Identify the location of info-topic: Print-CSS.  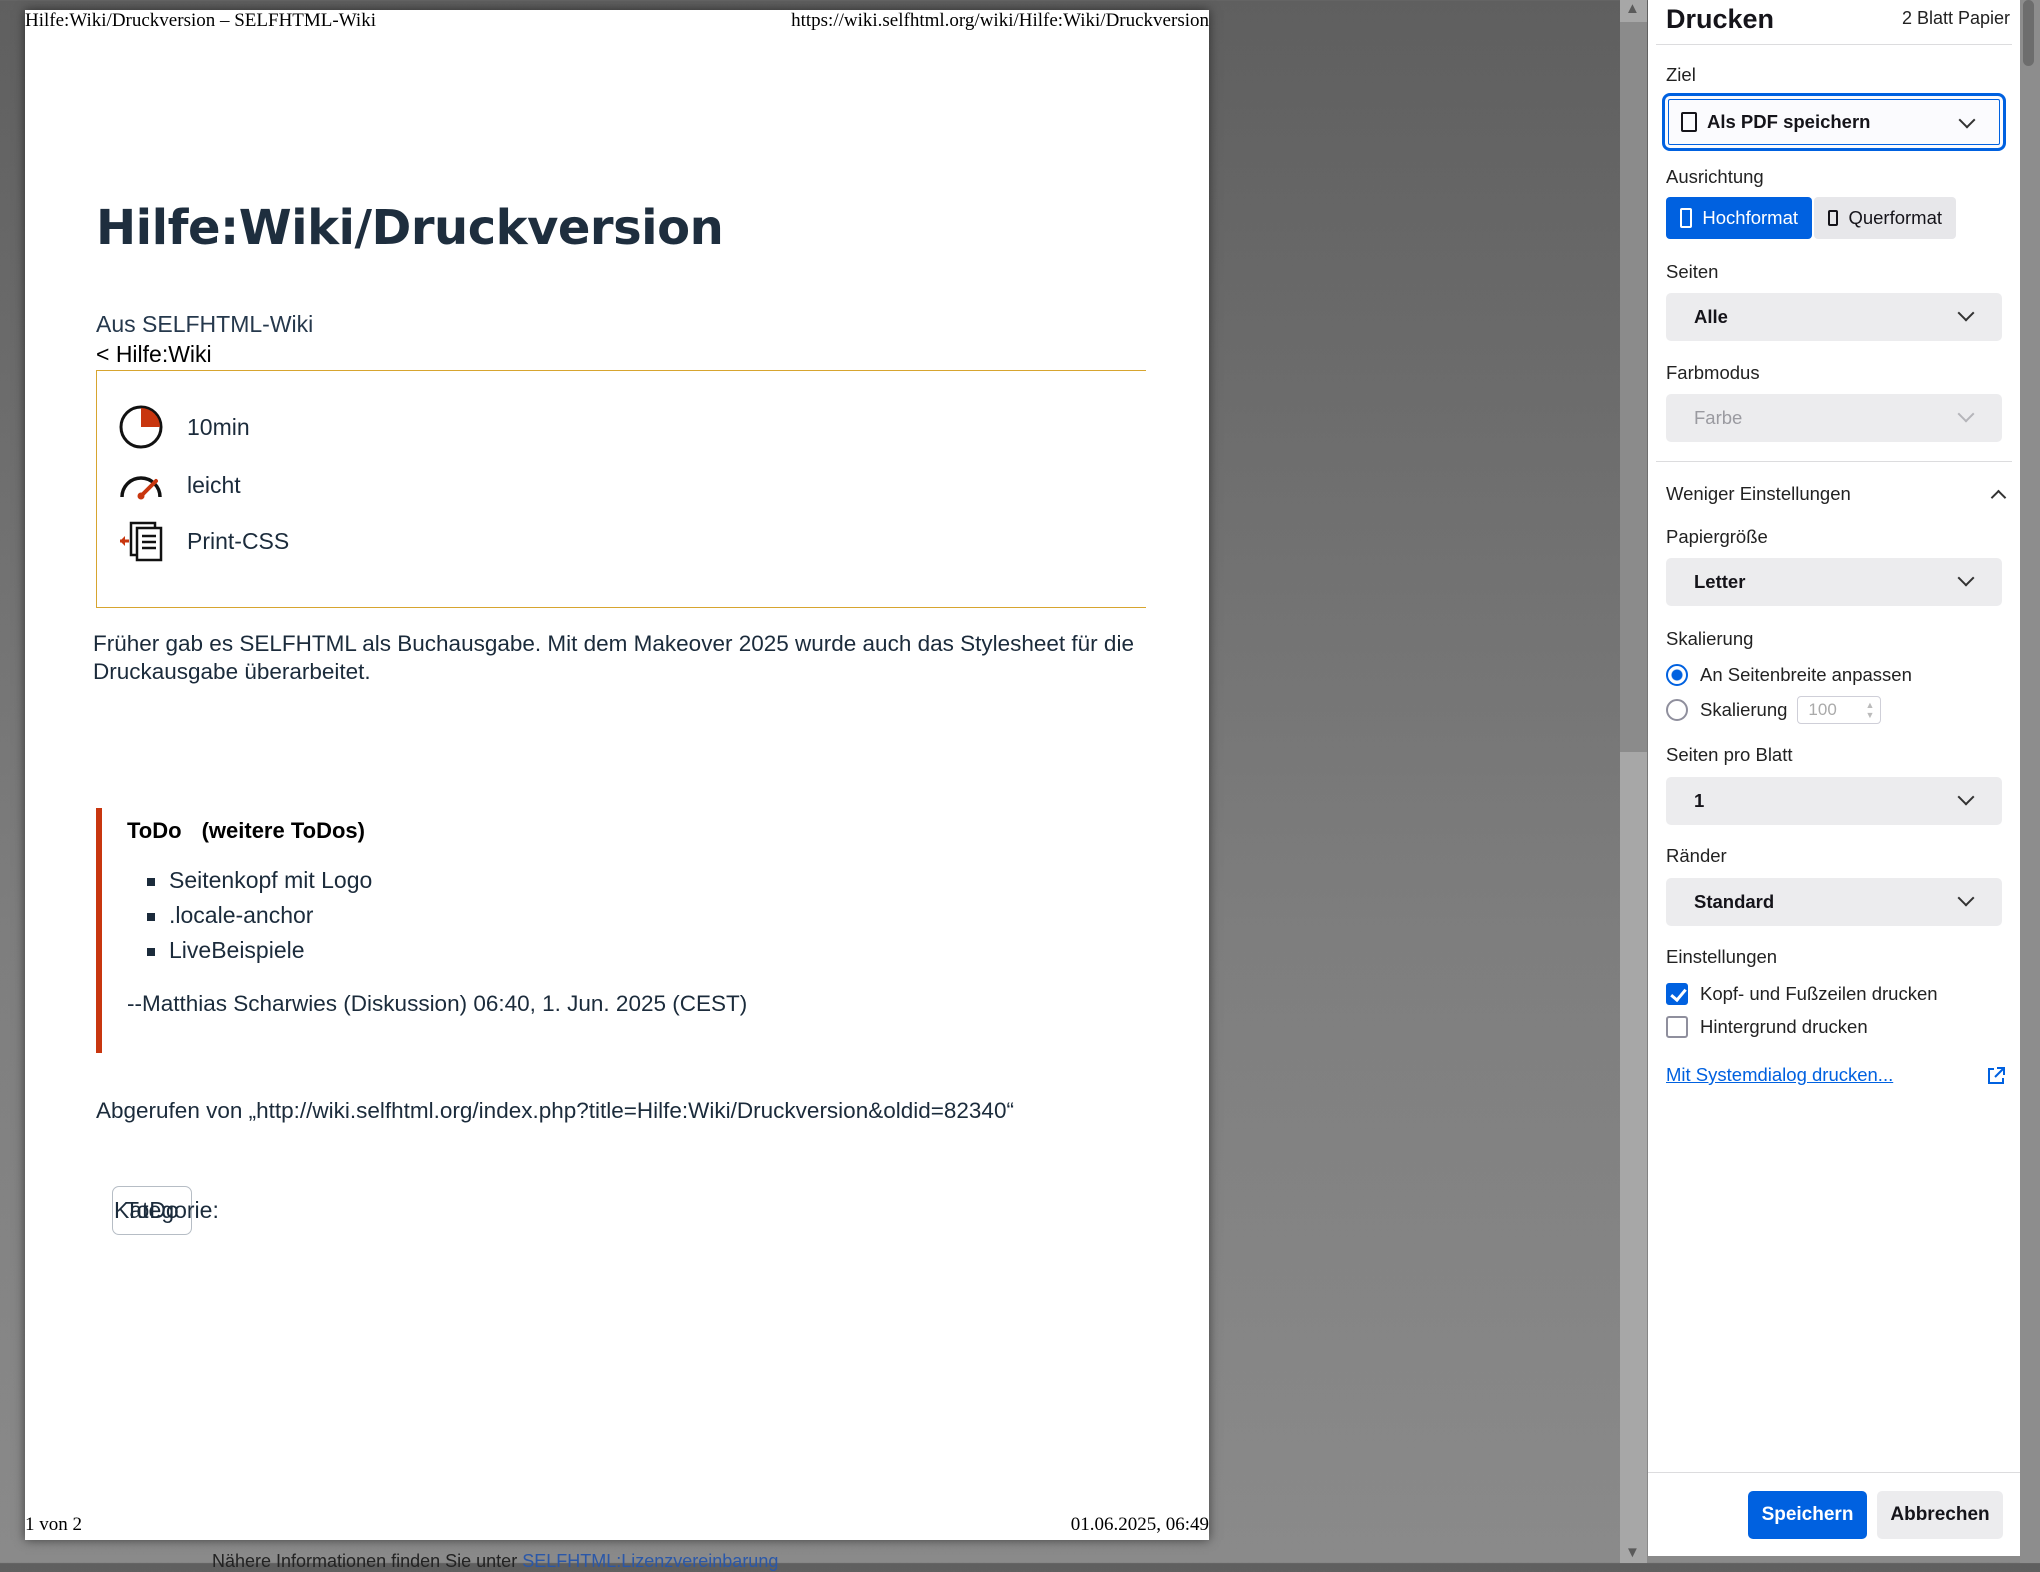
(203, 541).